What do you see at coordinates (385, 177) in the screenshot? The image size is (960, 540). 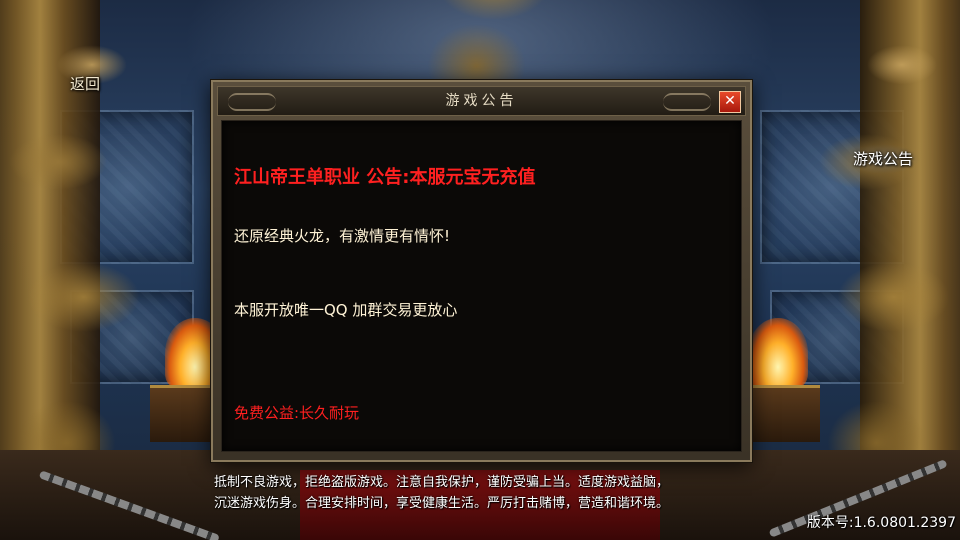 I see `announcement-headline: 江山帝王单职业 公告:本服元宝无充值` at bounding box center [385, 177].